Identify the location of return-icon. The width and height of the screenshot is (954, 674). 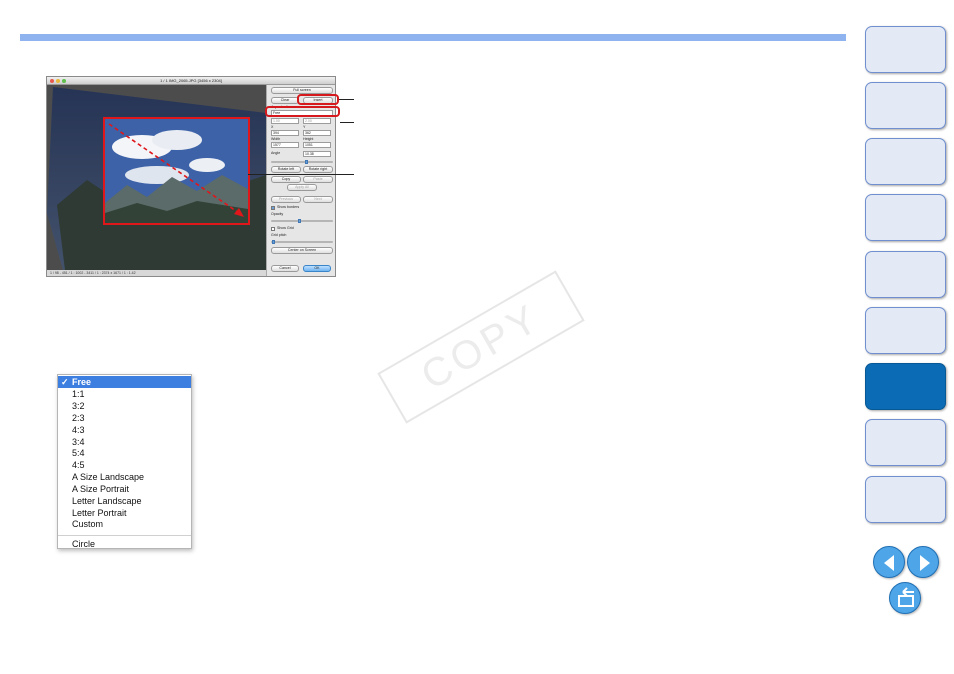
(906, 597).